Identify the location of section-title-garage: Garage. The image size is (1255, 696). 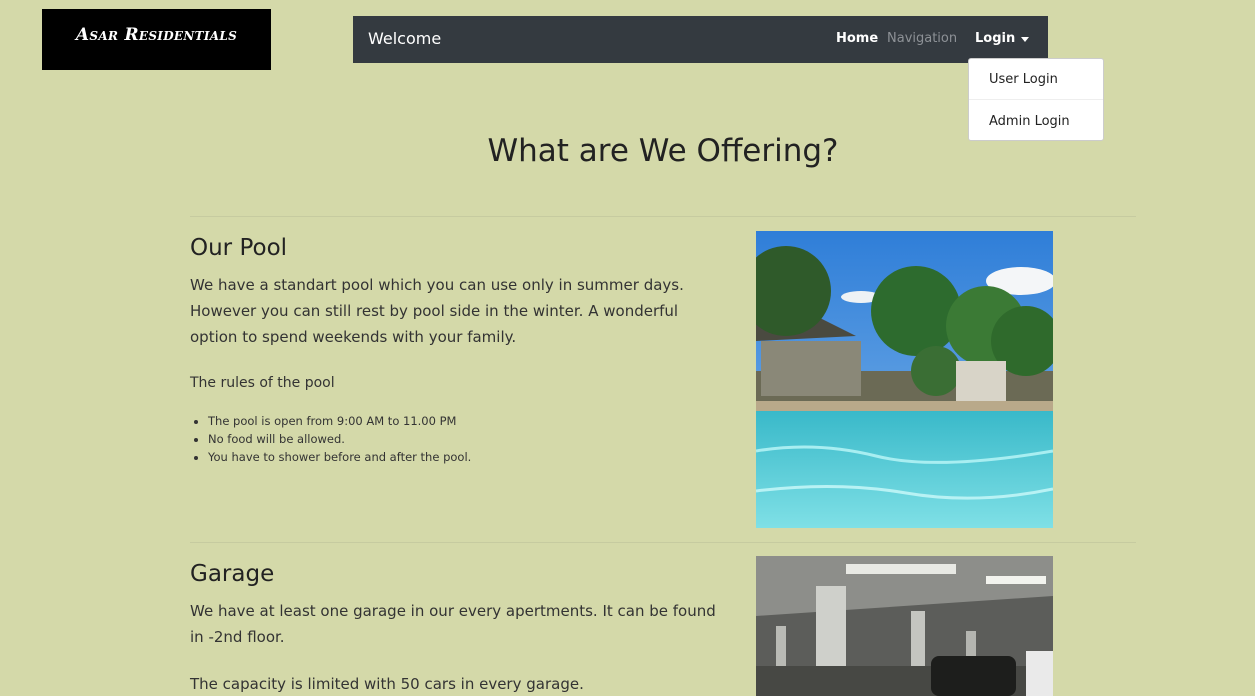
(232, 574).